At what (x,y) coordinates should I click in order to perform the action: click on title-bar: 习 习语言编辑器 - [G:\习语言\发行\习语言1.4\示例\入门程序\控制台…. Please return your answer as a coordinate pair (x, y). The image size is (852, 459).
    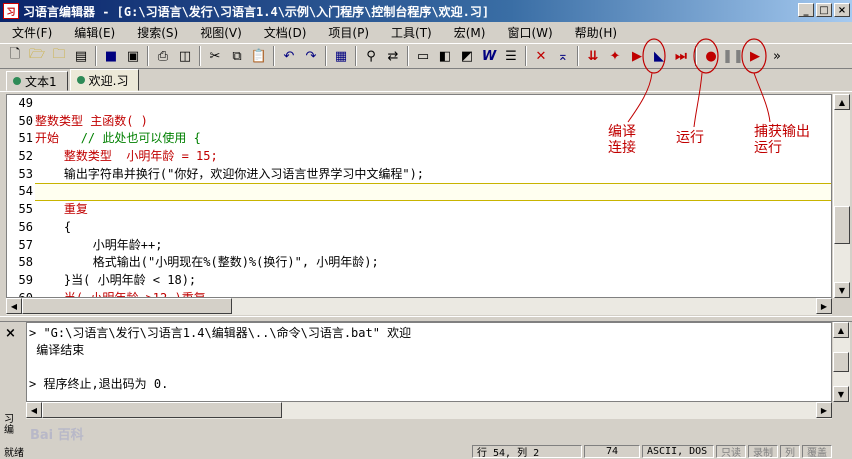
    Looking at the image, I should click on (426, 11).